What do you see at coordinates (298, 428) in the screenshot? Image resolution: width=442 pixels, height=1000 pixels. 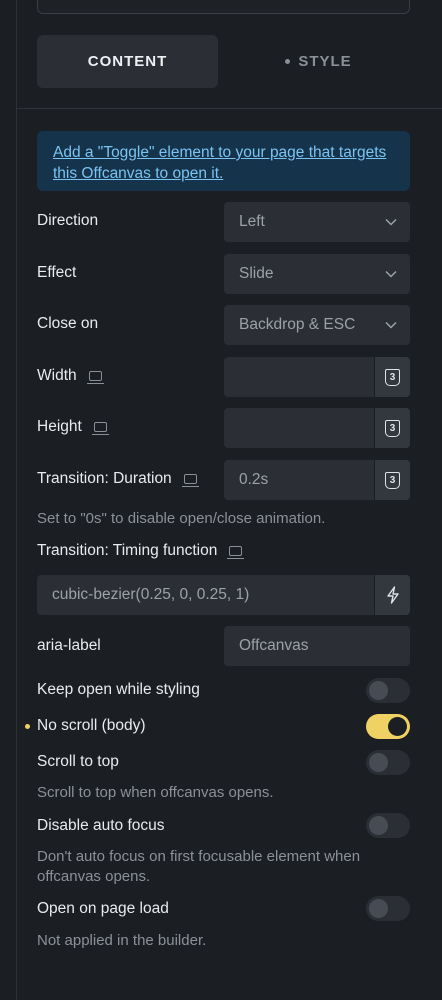 I see `height-input` at bounding box center [298, 428].